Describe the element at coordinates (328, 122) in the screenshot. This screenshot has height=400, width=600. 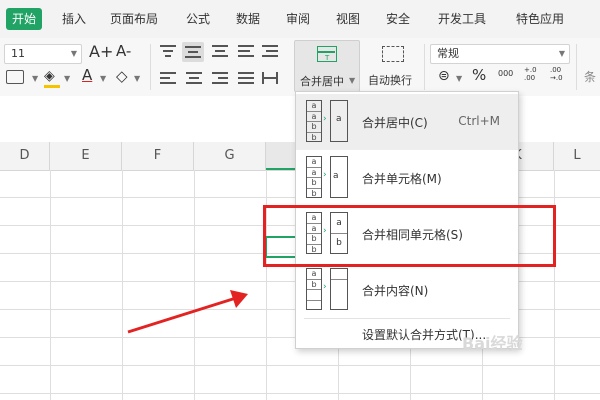
I see `merge-center-icon: aabb › a` at that location.